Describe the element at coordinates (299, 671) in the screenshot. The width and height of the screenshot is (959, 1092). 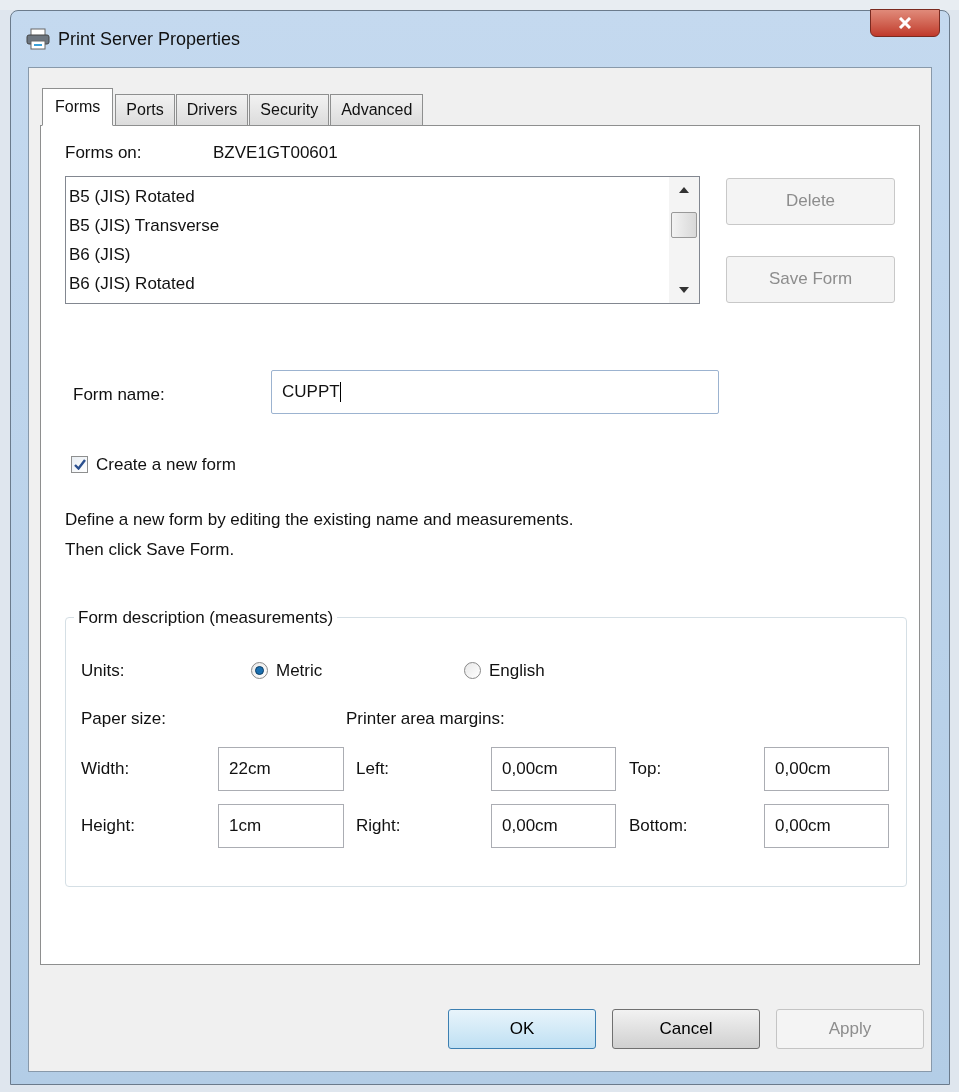
I see `radio-label: Metric` at that location.